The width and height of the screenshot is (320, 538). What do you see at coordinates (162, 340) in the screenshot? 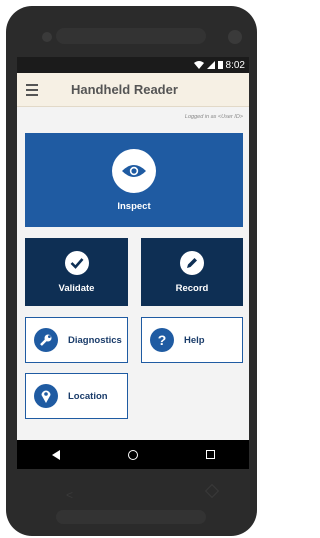
I see `question-icon: ?` at bounding box center [162, 340].